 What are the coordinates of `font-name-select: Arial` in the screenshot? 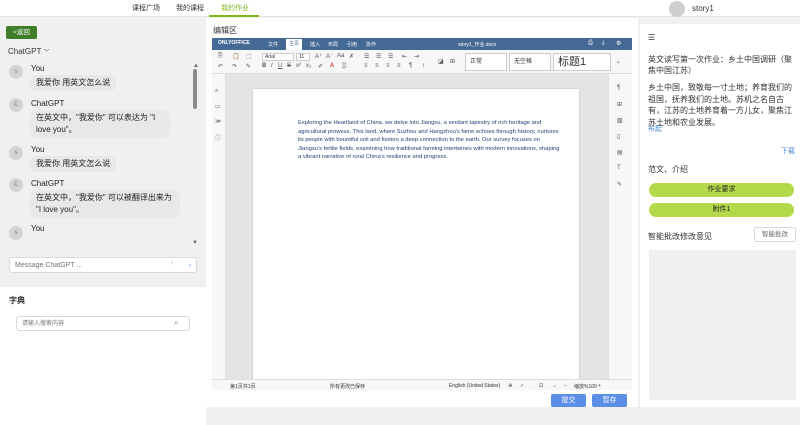 It's located at (278, 57).